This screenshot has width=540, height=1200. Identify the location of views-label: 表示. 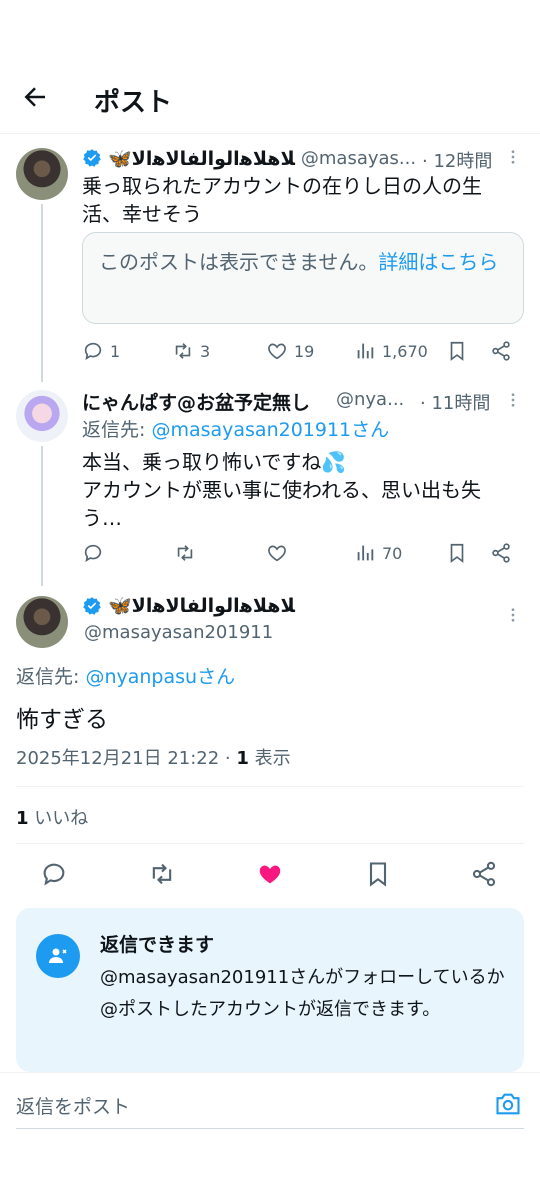
(269, 758).